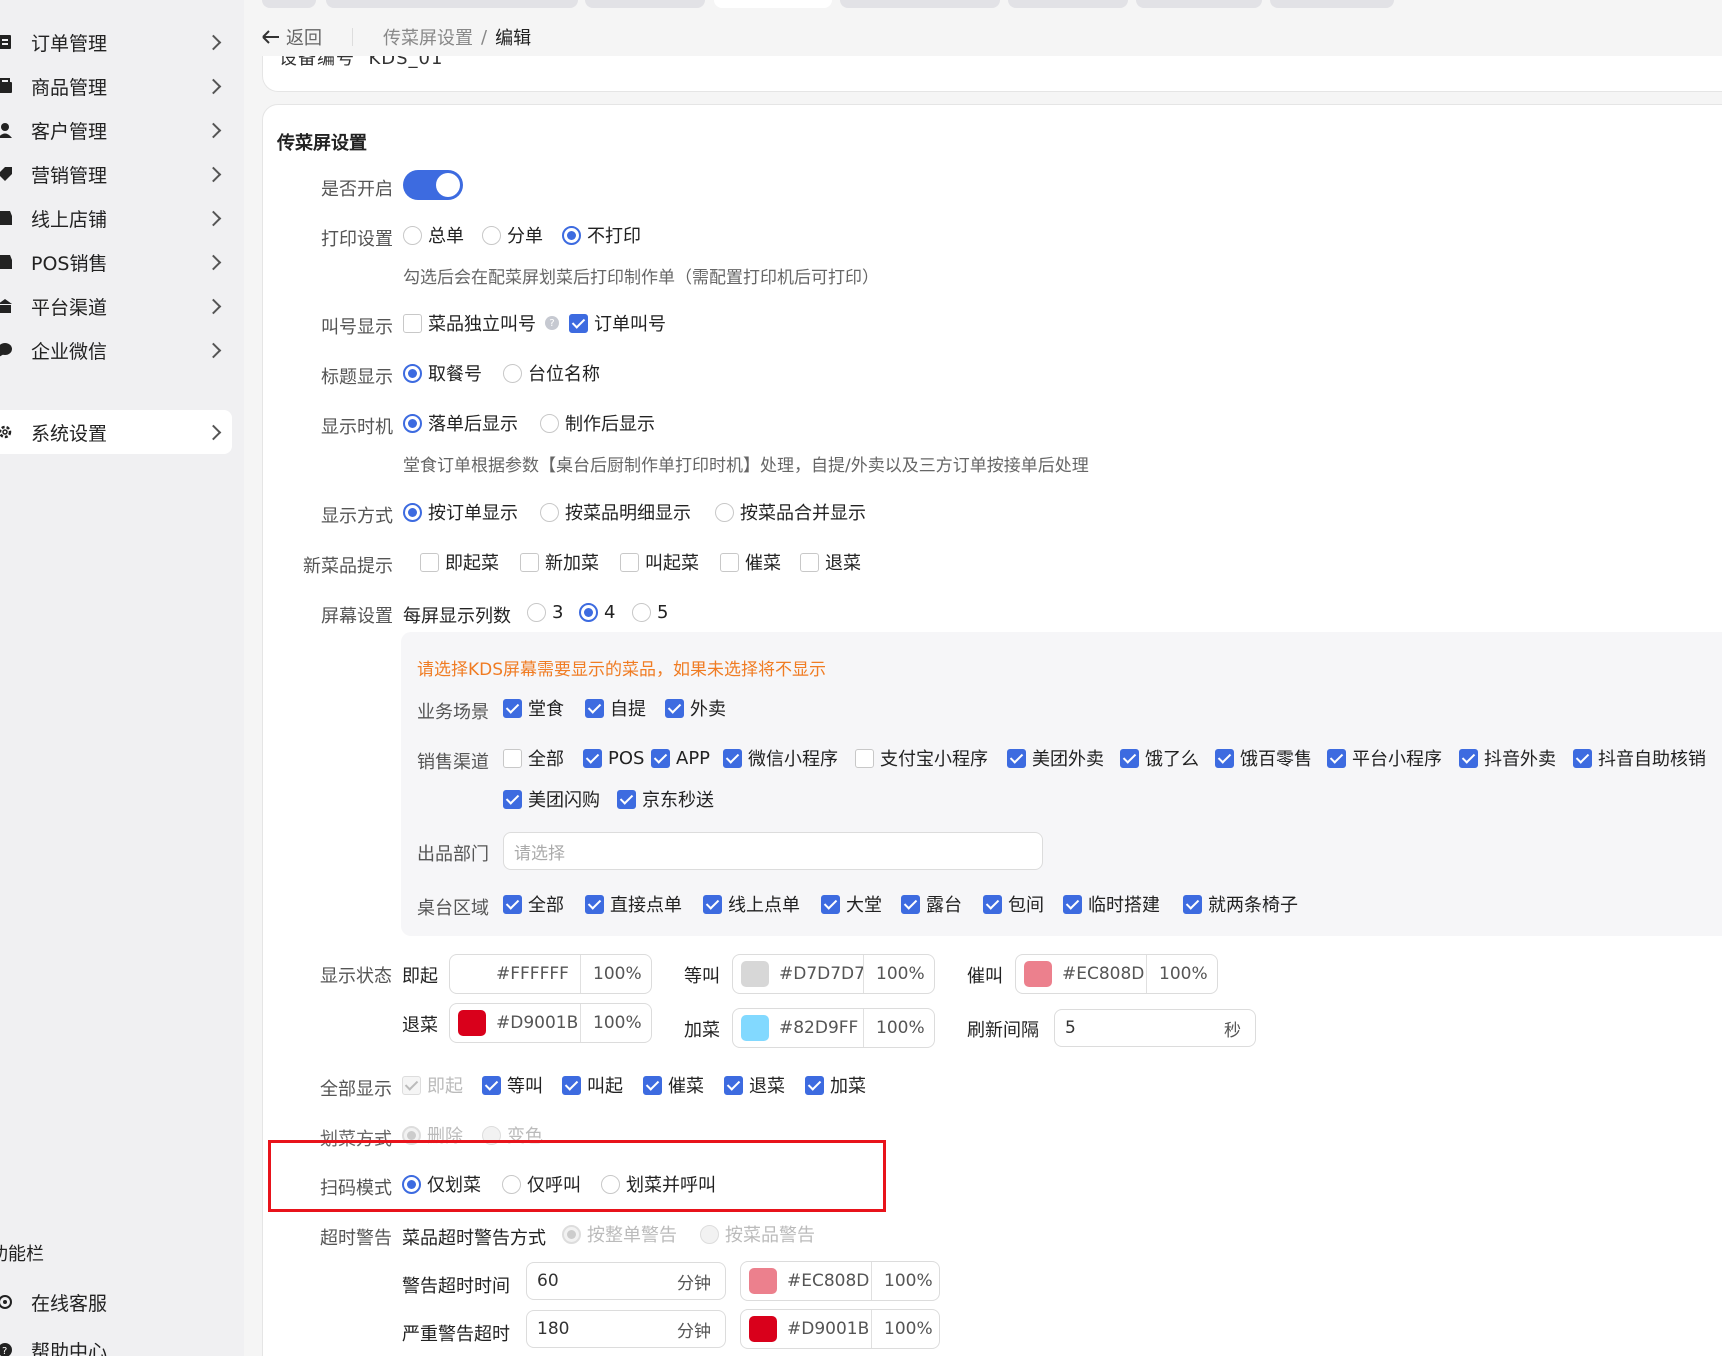 The height and width of the screenshot is (1356, 1722). I want to click on print-option-total: 总单, so click(433, 235).